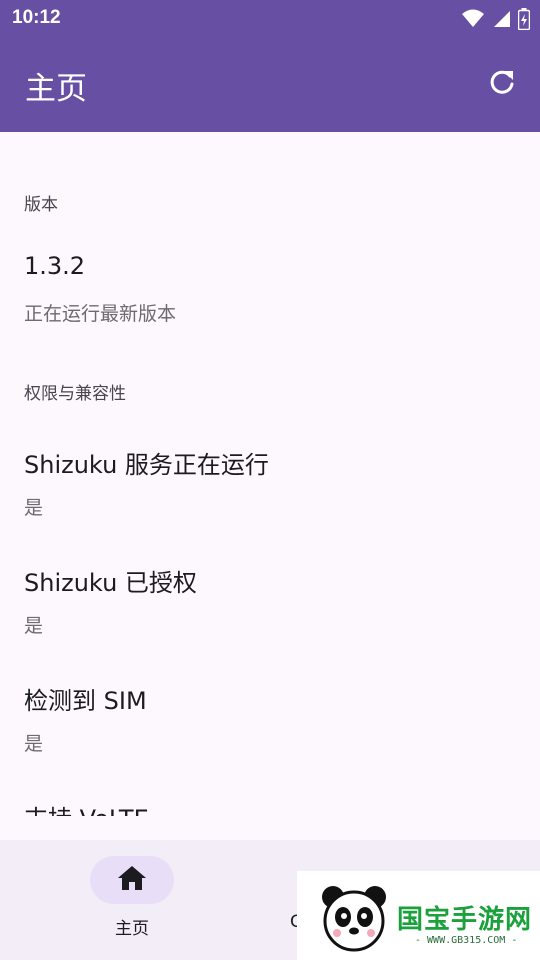  I want to click on home-icon, so click(132, 880).